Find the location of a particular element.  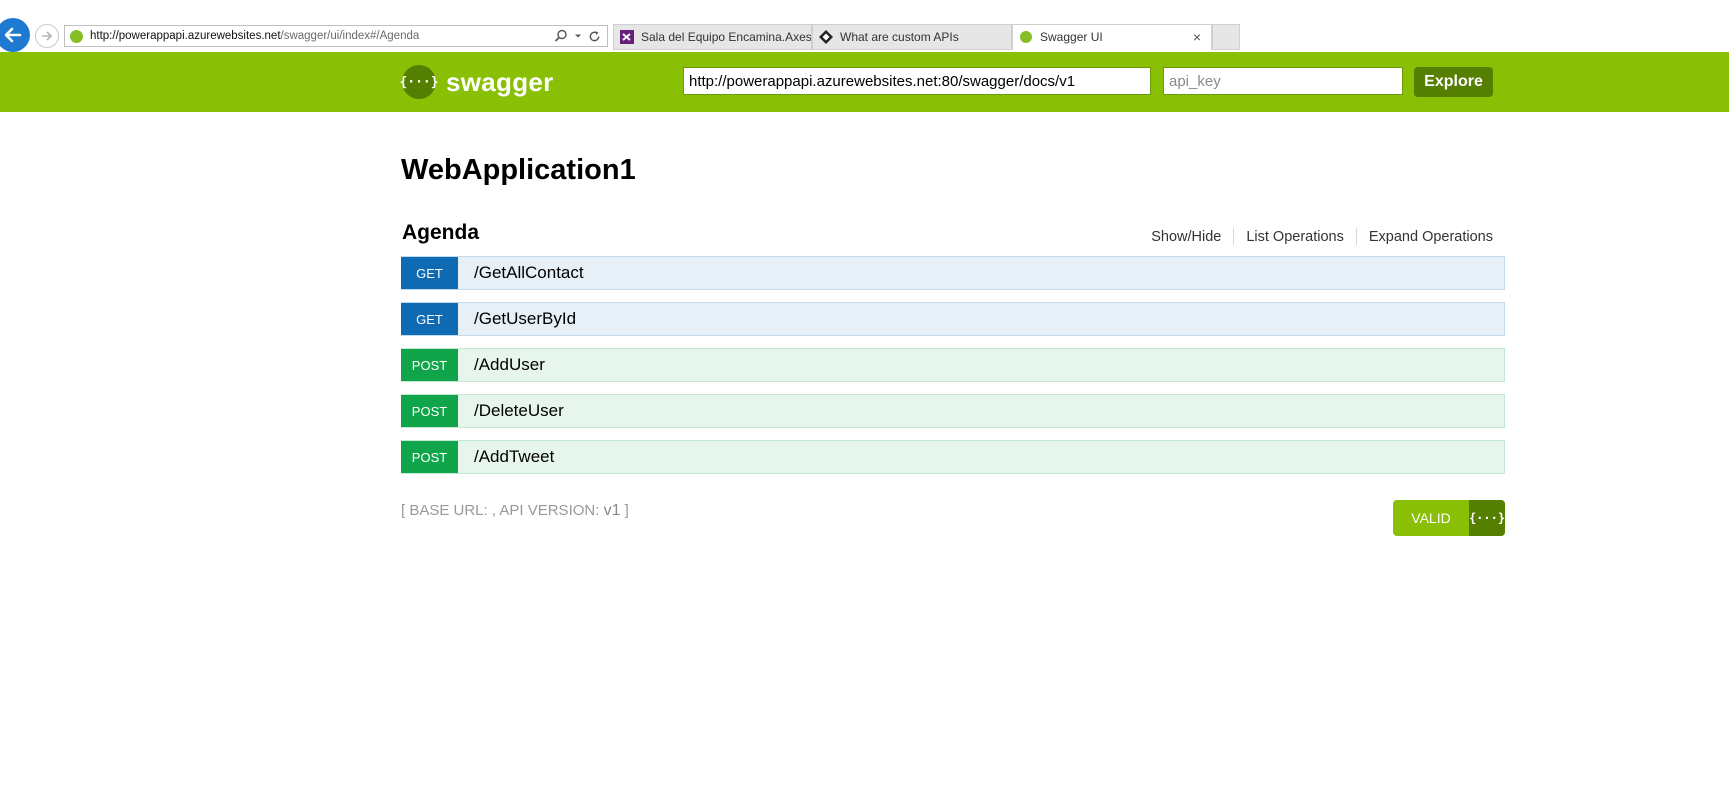

validator-label: VALID is located at coordinates (1431, 518).